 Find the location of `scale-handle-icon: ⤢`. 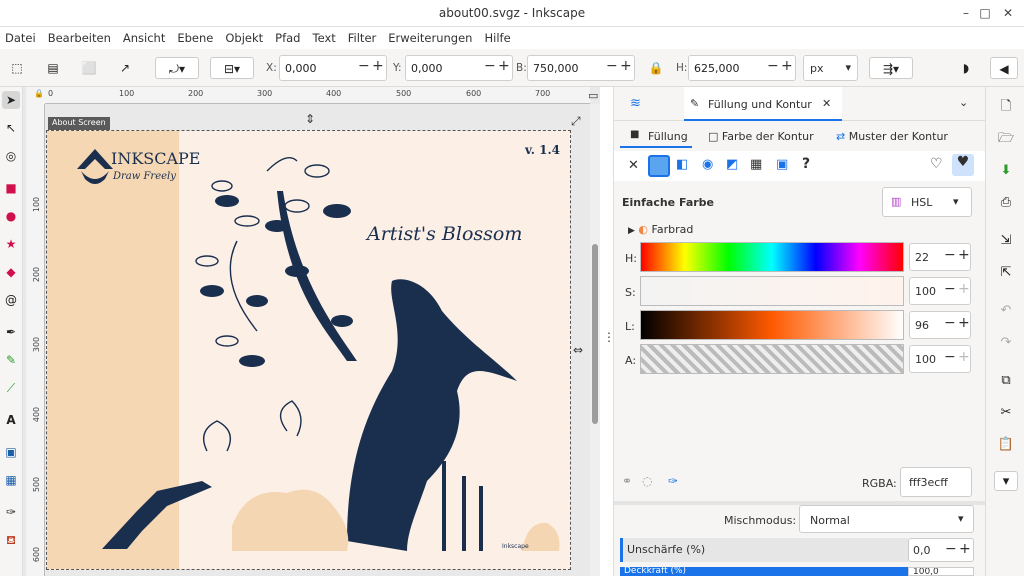

scale-handle-icon: ⤢ is located at coordinates (576, 121).